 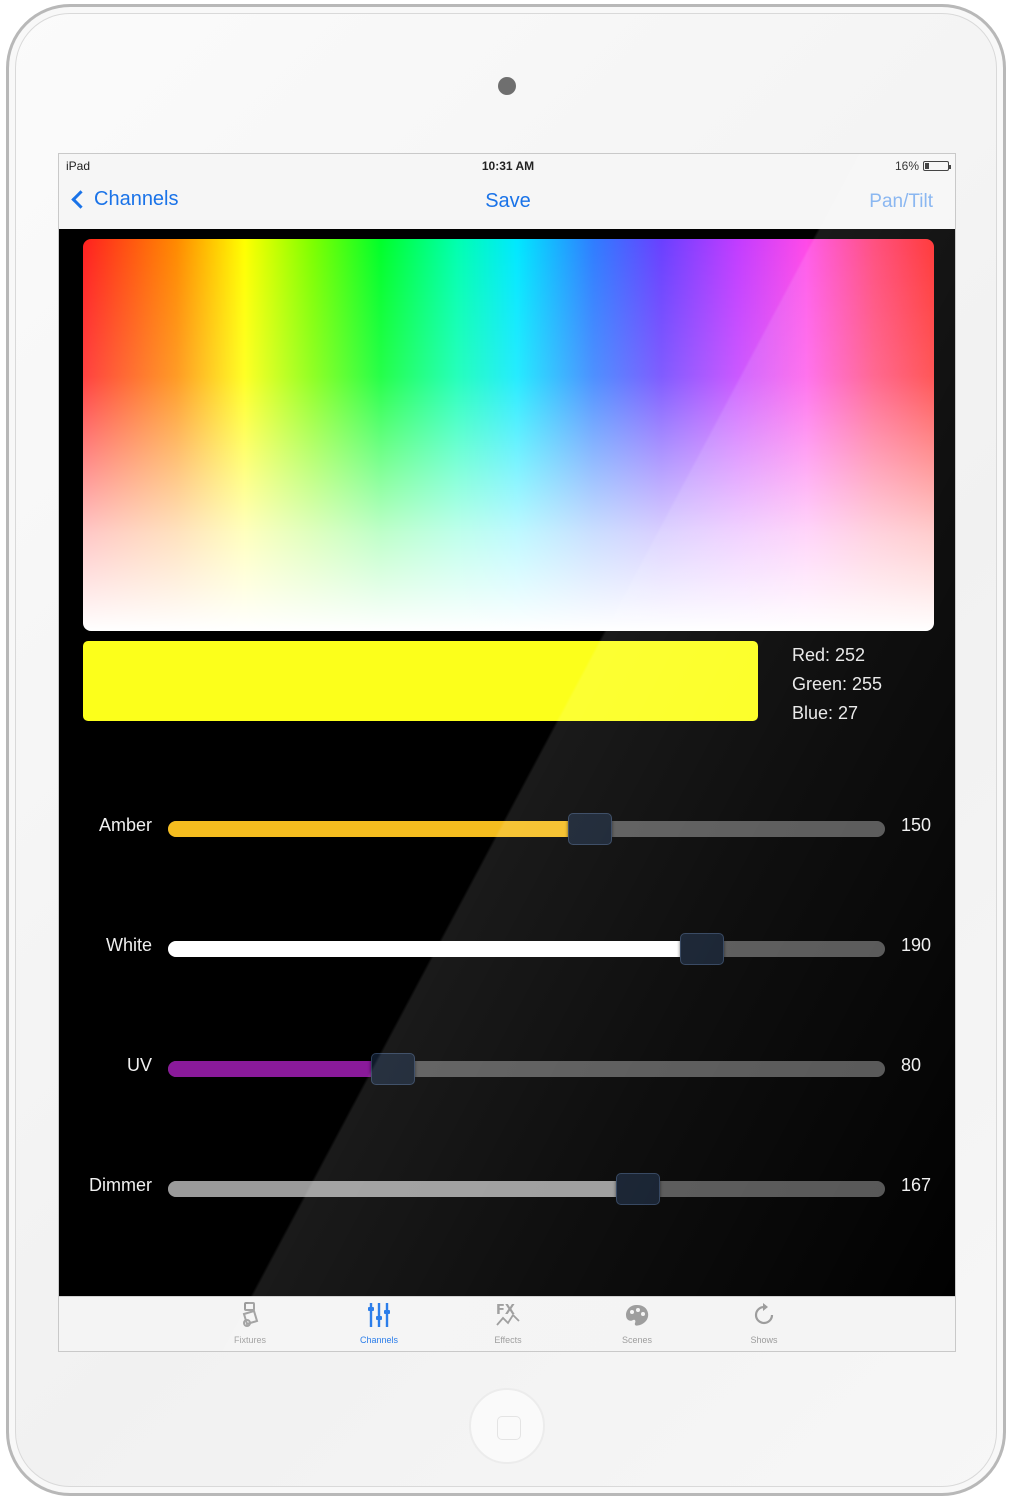 What do you see at coordinates (764, 1340) in the screenshot?
I see `tab-label: Shows` at bounding box center [764, 1340].